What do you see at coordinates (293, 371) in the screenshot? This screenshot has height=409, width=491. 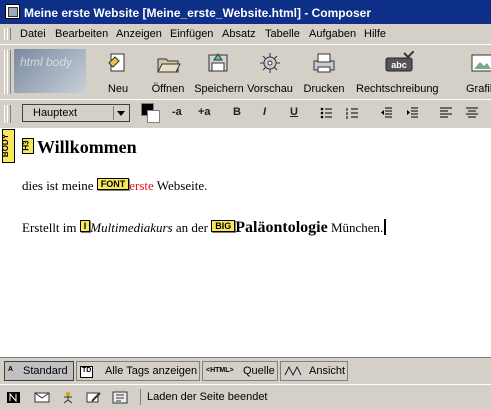 I see `preview-mode-icon` at bounding box center [293, 371].